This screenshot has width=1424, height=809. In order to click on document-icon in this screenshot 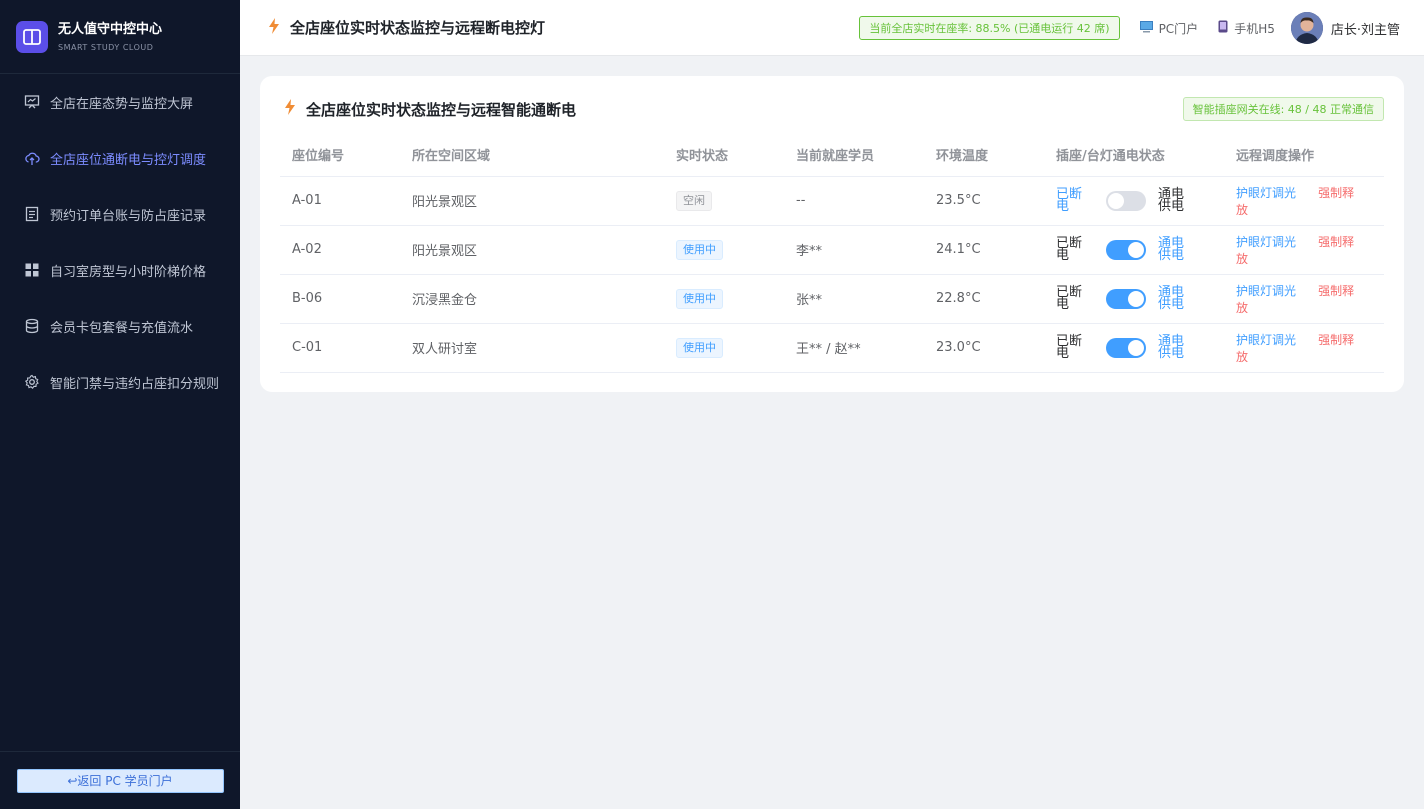, I will do `click(32, 214)`.